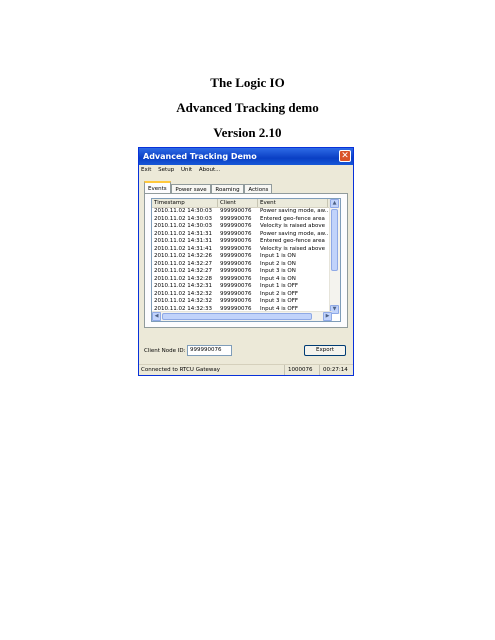 Image resolution: width=495 pixels, height=640 pixels. Describe the element at coordinates (278, 263) in the screenshot. I see `cell-event: Input 2 is ON` at that location.